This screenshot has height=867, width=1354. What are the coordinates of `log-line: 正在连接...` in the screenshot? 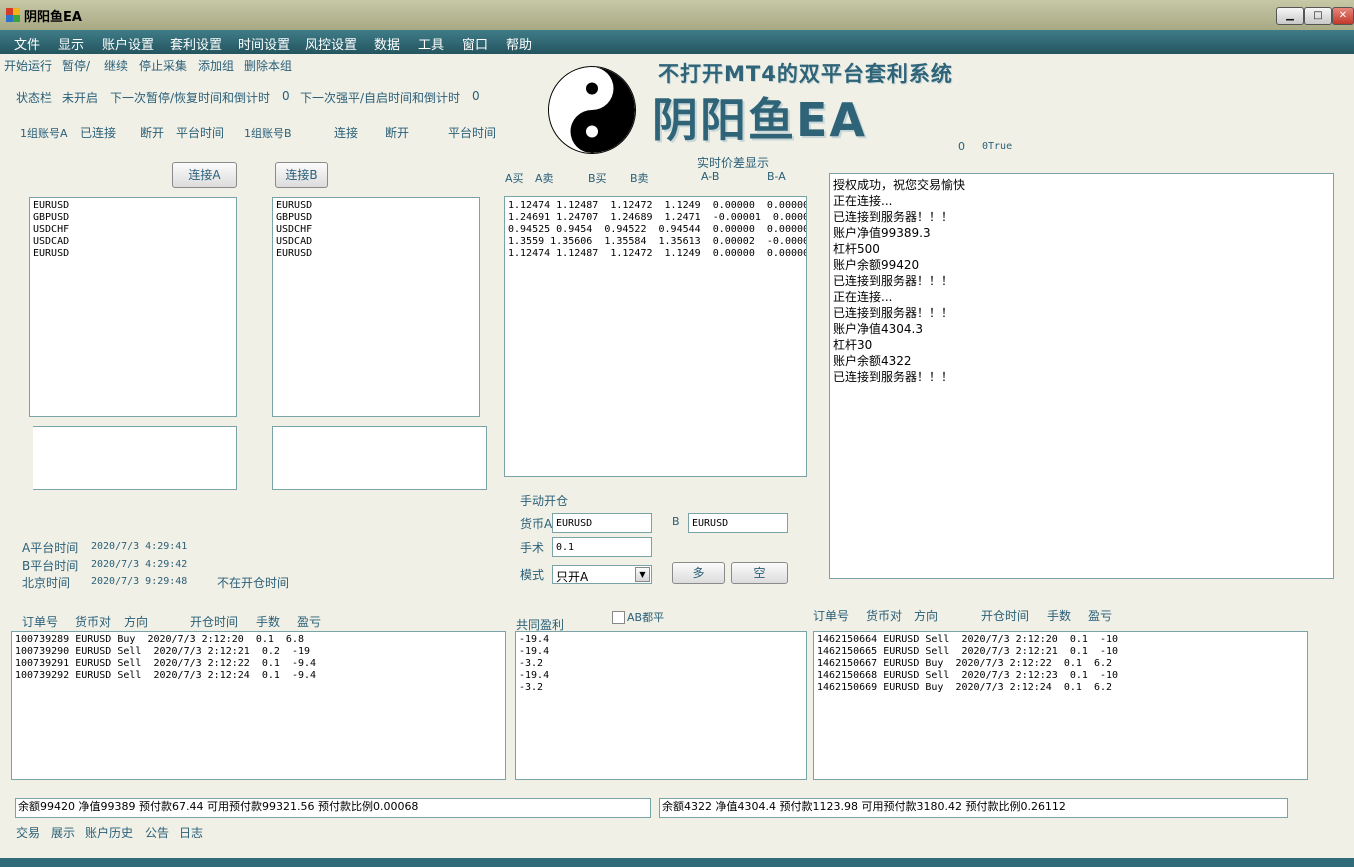 It's located at (863, 201).